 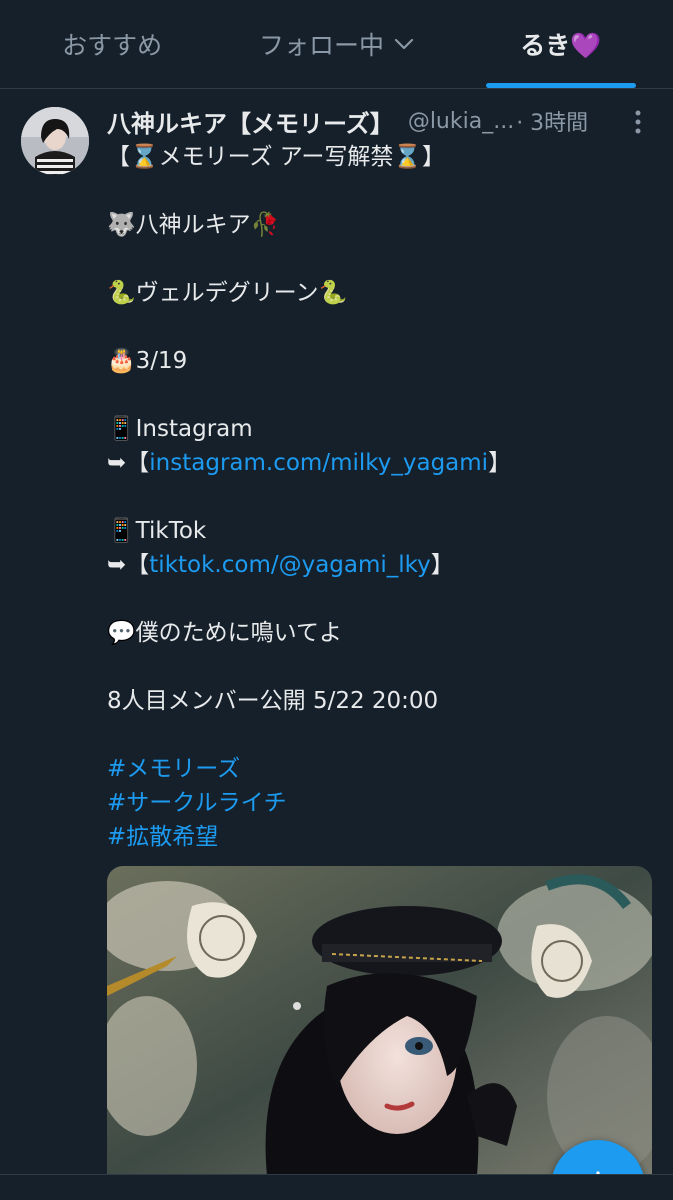 I want to click on tab-following-label: フォロー中, so click(x=321, y=45).